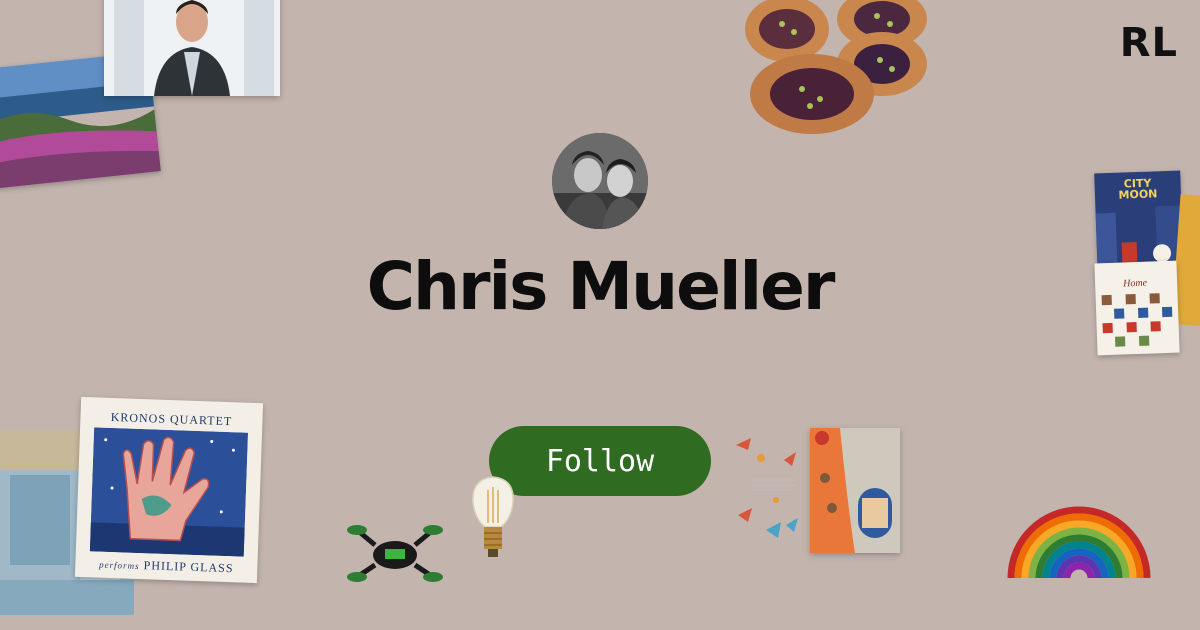 The image size is (1200, 630). What do you see at coordinates (1135, 283) in the screenshot?
I see `book-home-title: Home` at bounding box center [1135, 283].